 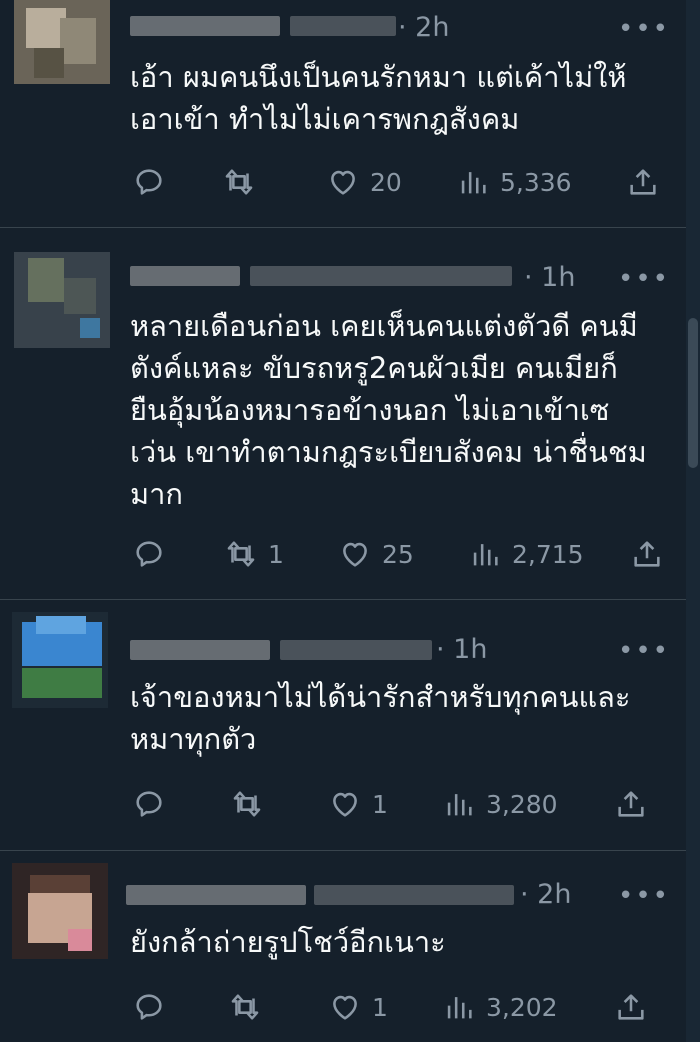 What do you see at coordinates (522, 1007) in the screenshot?
I see `view-count: 3,202` at bounding box center [522, 1007].